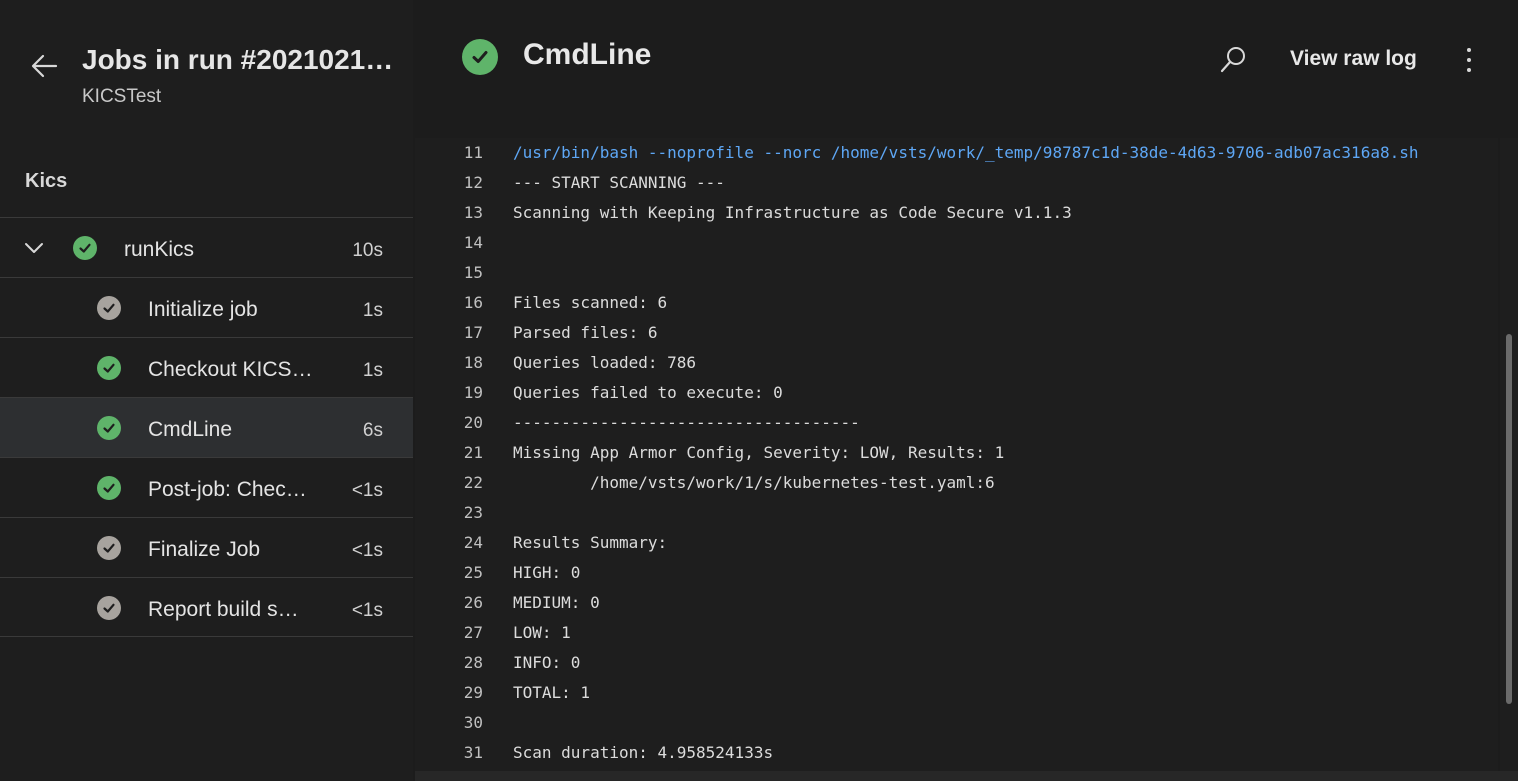  I want to click on log-text: INFO: 0, so click(547, 662).